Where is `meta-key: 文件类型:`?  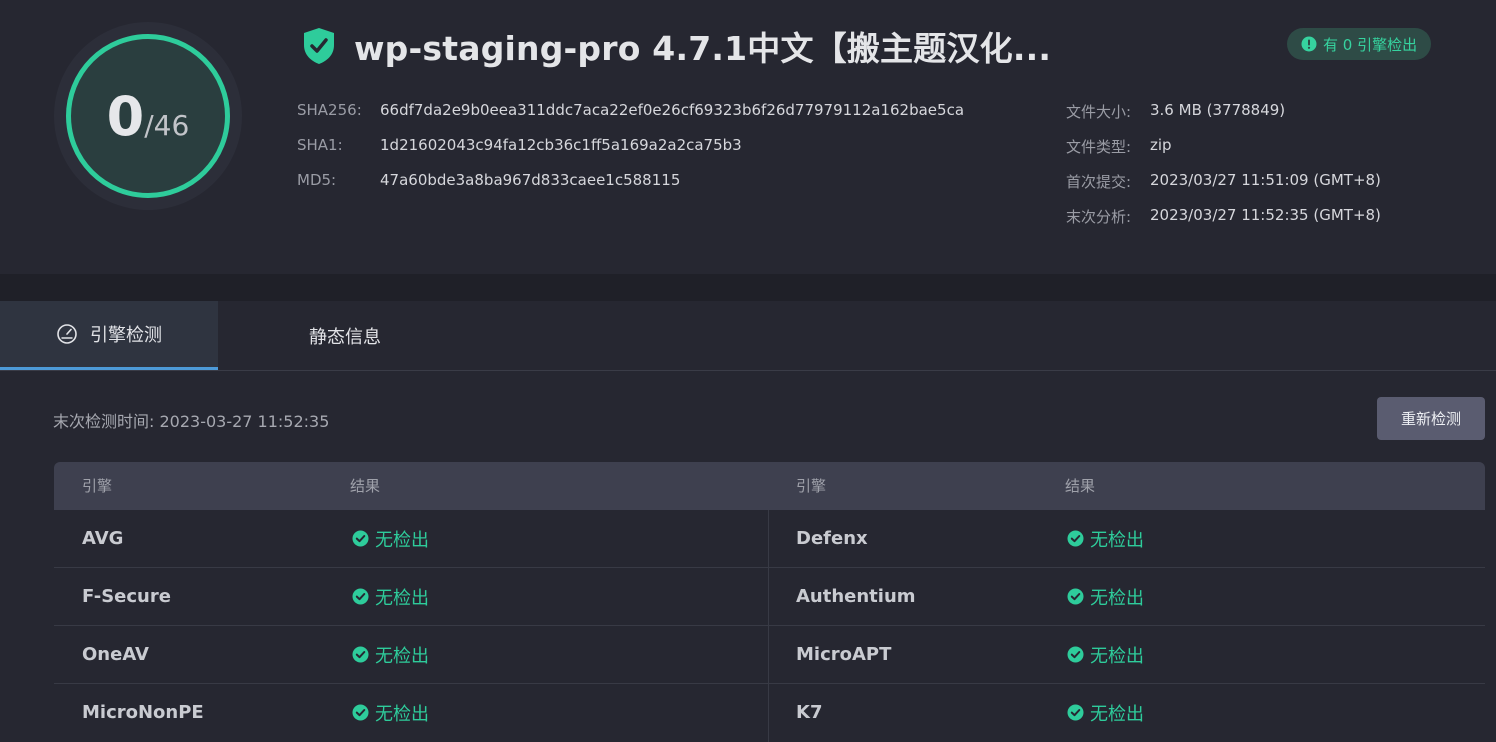
meta-key: 文件类型: is located at coordinates (1099, 147).